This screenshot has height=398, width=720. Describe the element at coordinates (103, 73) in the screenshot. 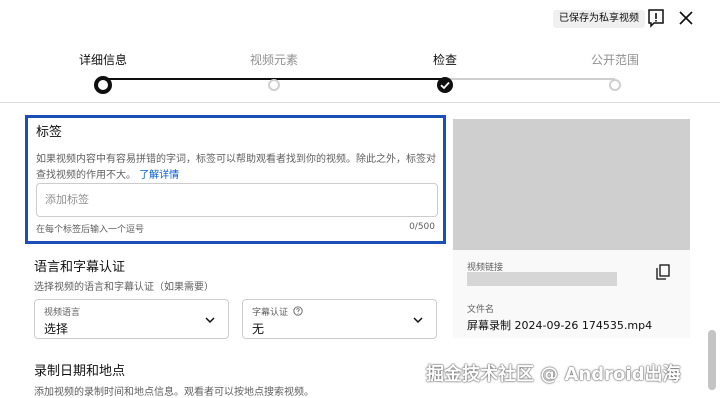

I see `step-details: 详细信息` at that location.